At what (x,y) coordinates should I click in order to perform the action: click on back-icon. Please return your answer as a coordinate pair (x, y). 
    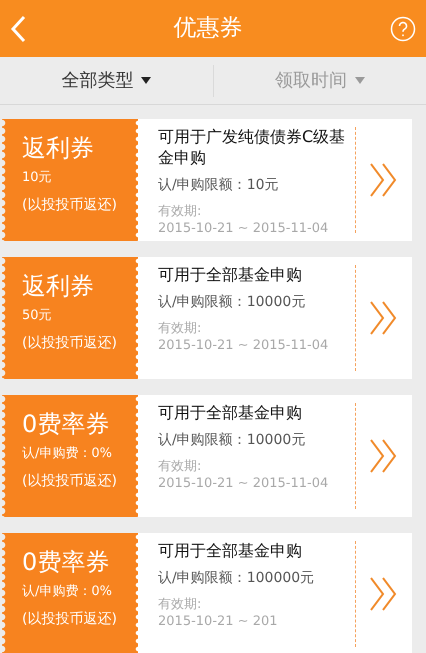
    Looking at the image, I should click on (18, 28).